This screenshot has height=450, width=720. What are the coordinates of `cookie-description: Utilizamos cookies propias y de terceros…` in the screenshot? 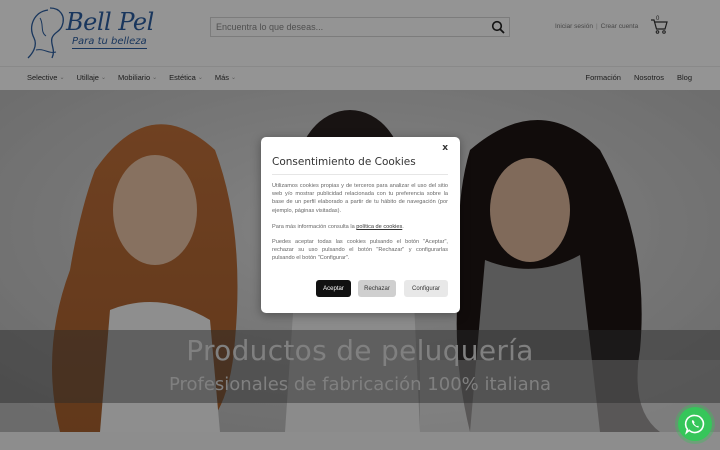 It's located at (360, 198).